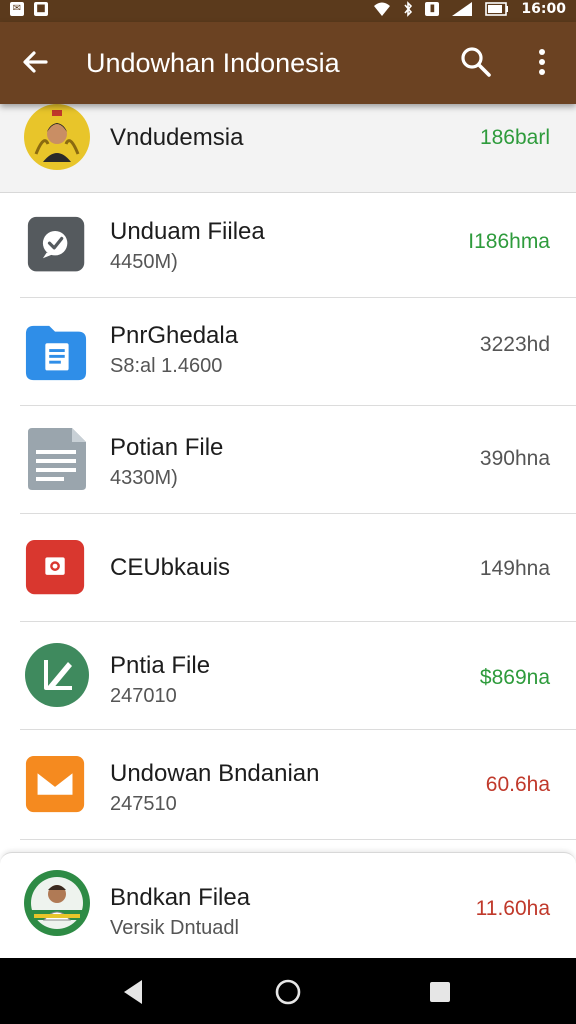  Describe the element at coordinates (144, 262) in the screenshot. I see `item-subtitle: 4450M)` at that location.